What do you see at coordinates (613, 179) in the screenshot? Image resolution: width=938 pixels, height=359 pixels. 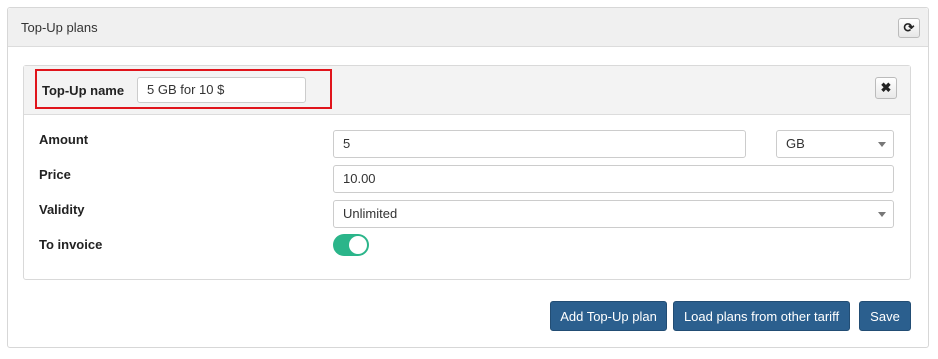 I see `price-input: 10.00` at bounding box center [613, 179].